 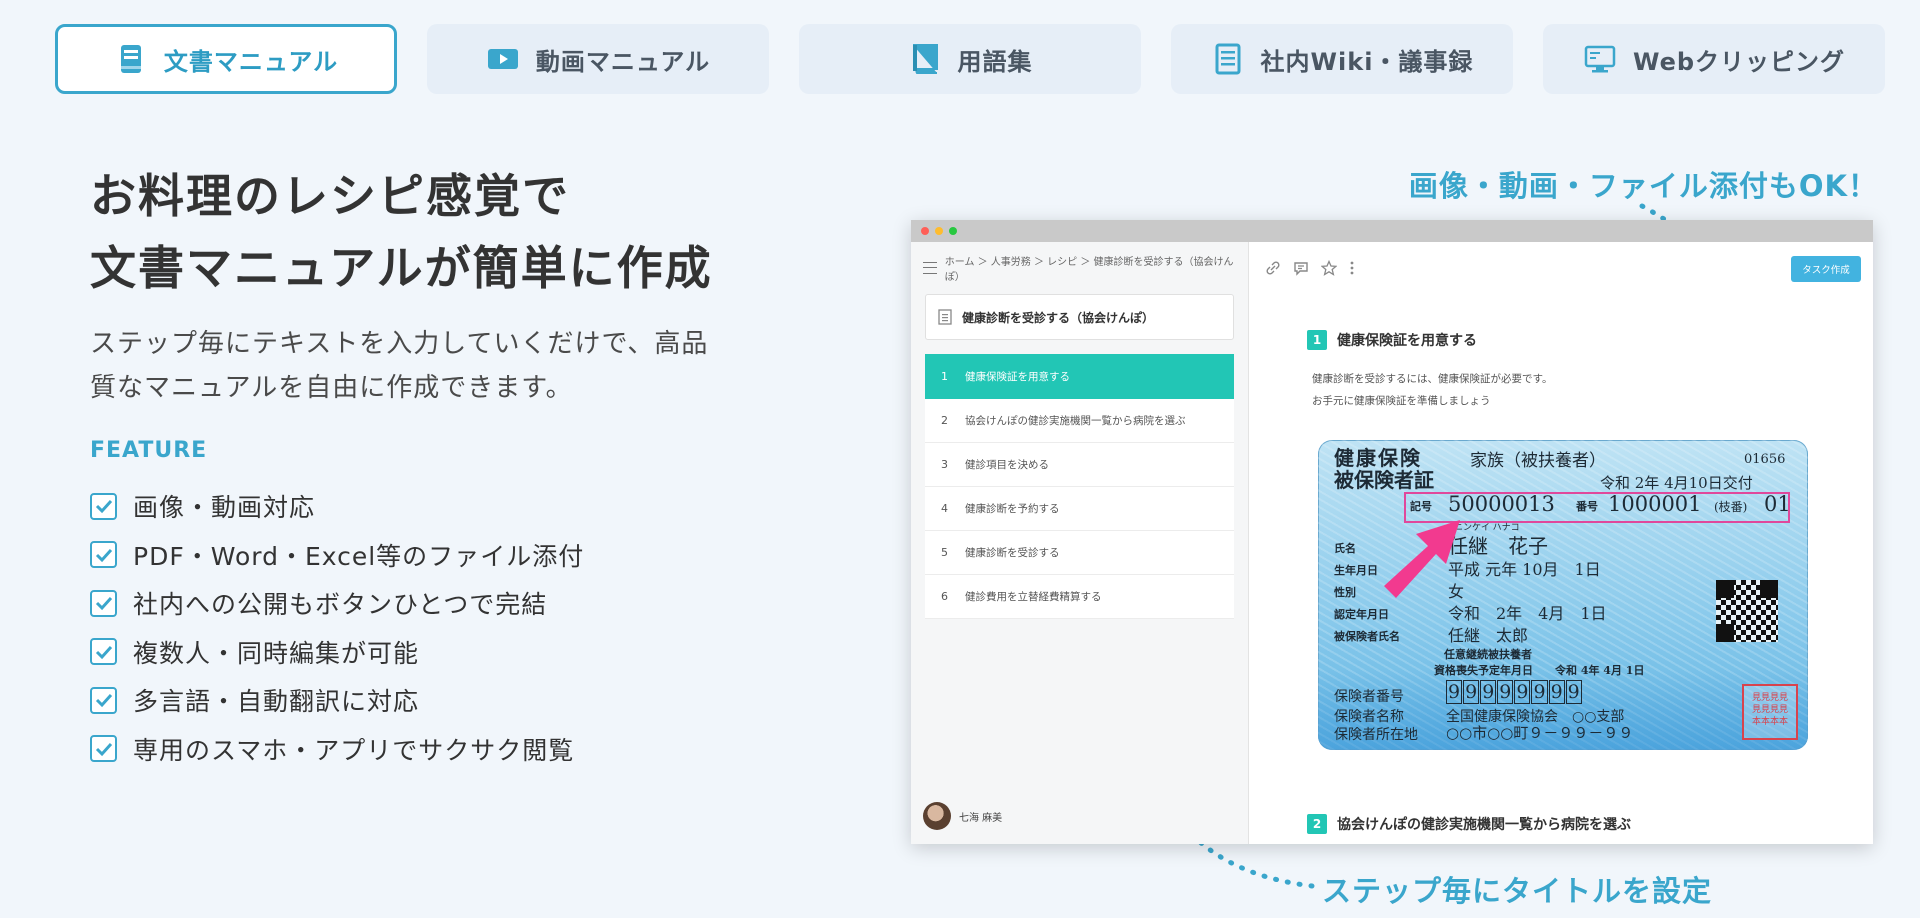 I want to click on feature-item: 多言語・自動翻訳に対応, so click(x=337, y=700).